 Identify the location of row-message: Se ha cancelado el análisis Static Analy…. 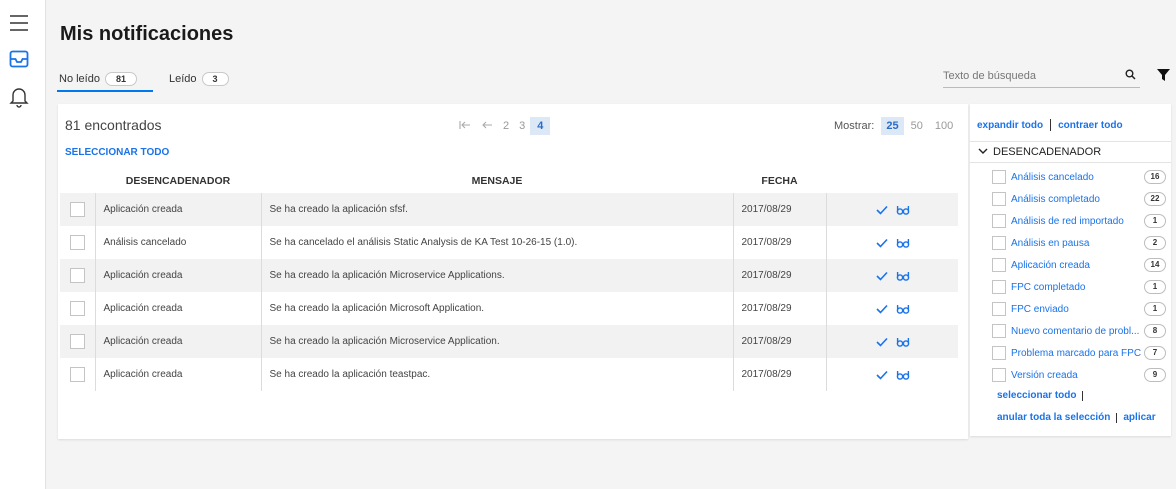
(496, 242).